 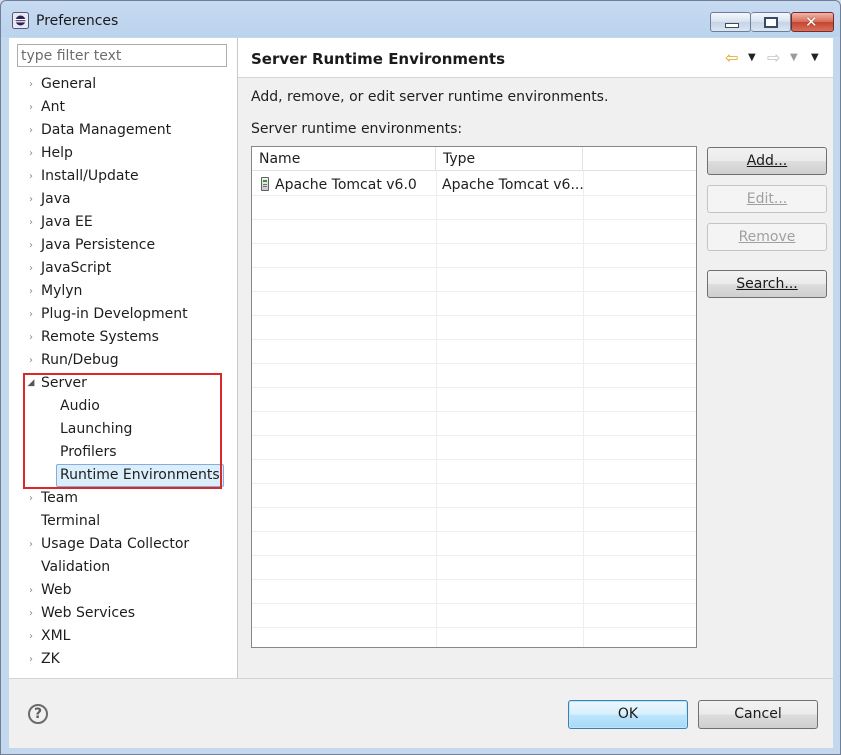 I want to click on back-arrow-icon: ⇦, so click(x=731, y=57).